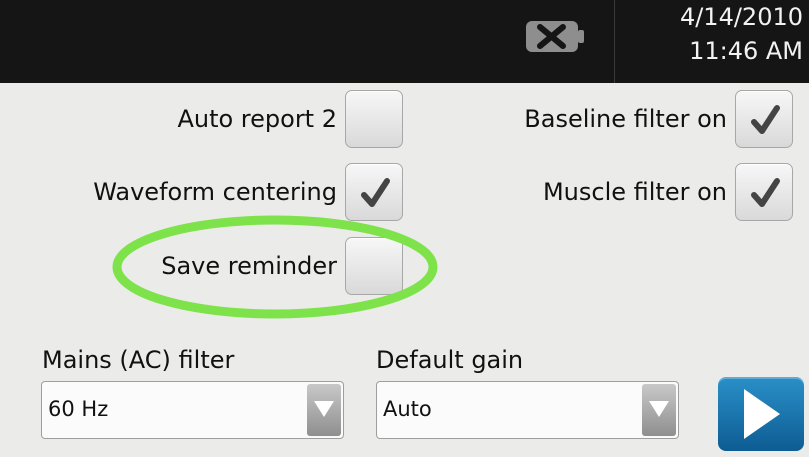  Describe the element at coordinates (555, 36) in the screenshot. I see `battery-empty-icon` at that location.